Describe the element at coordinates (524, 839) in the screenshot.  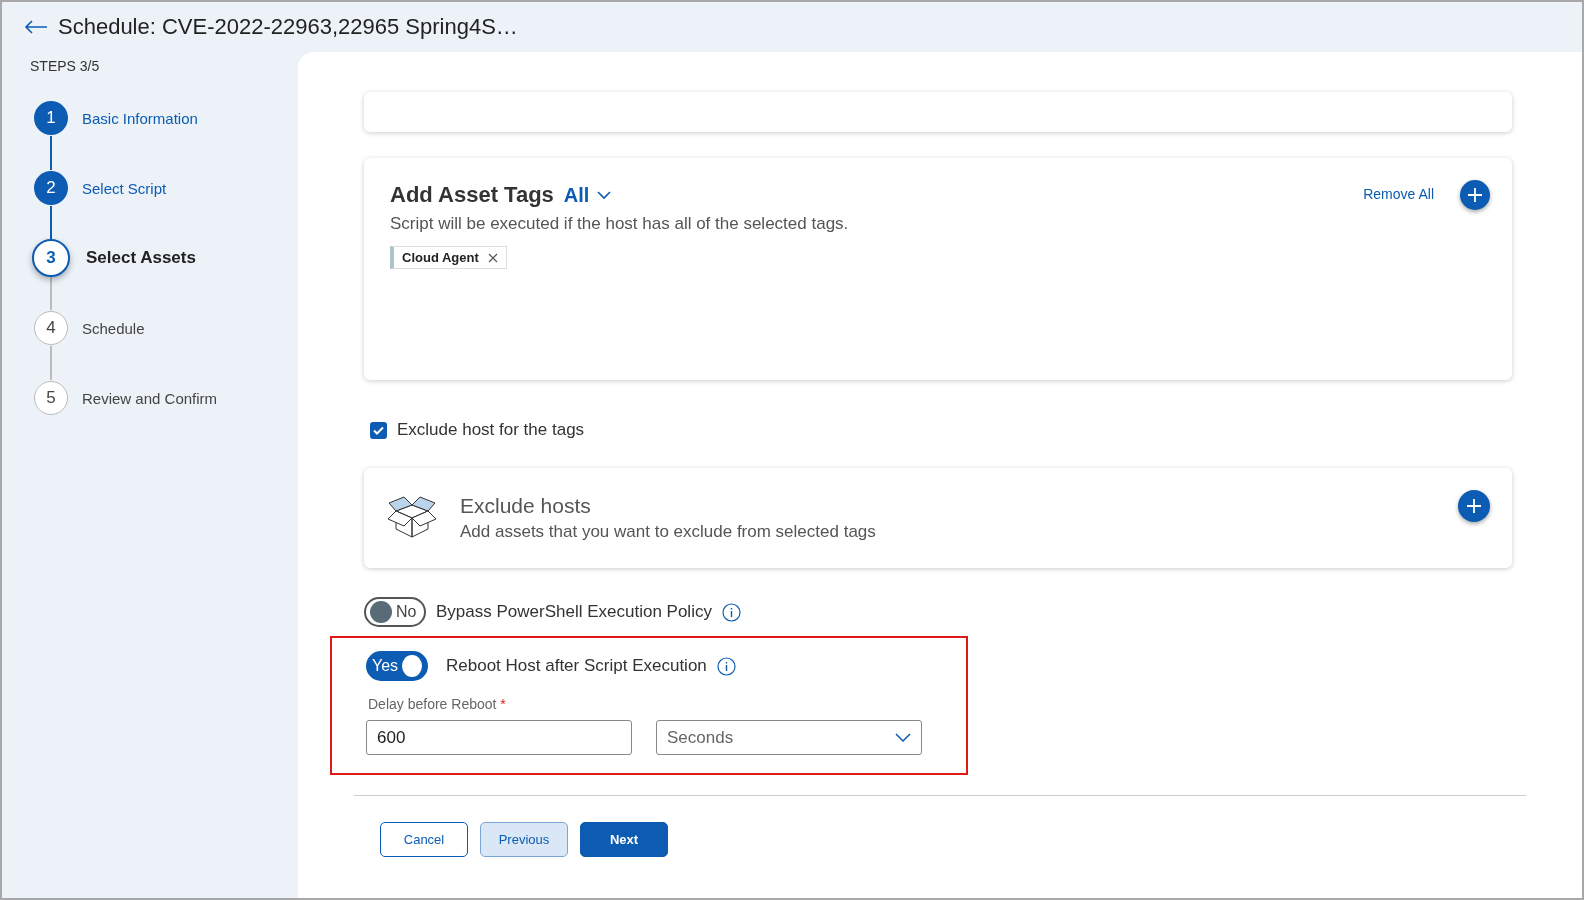
I see `previous-button: Previous` at that location.